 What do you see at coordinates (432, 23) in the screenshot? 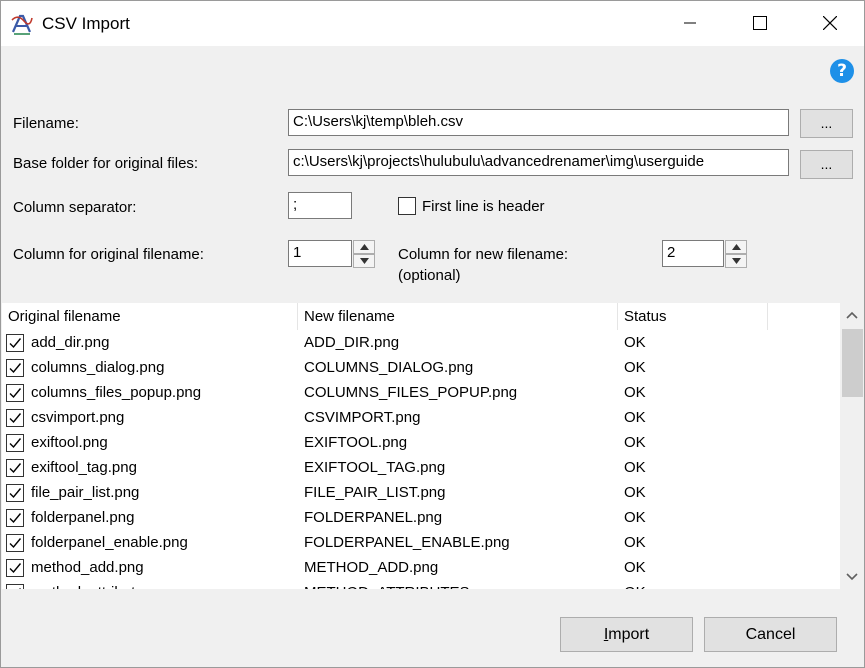
I see `title-bar: CSV Import` at bounding box center [432, 23].